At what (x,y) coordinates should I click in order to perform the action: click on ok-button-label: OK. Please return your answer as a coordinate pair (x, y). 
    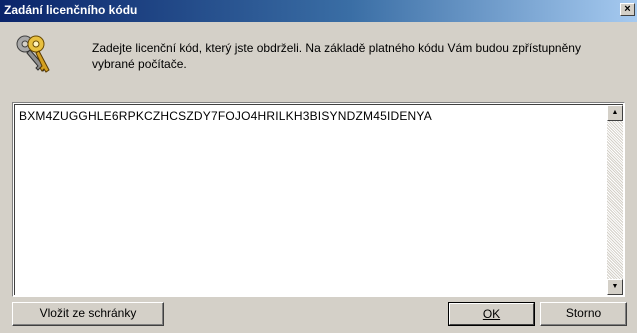
    Looking at the image, I should click on (491, 314).